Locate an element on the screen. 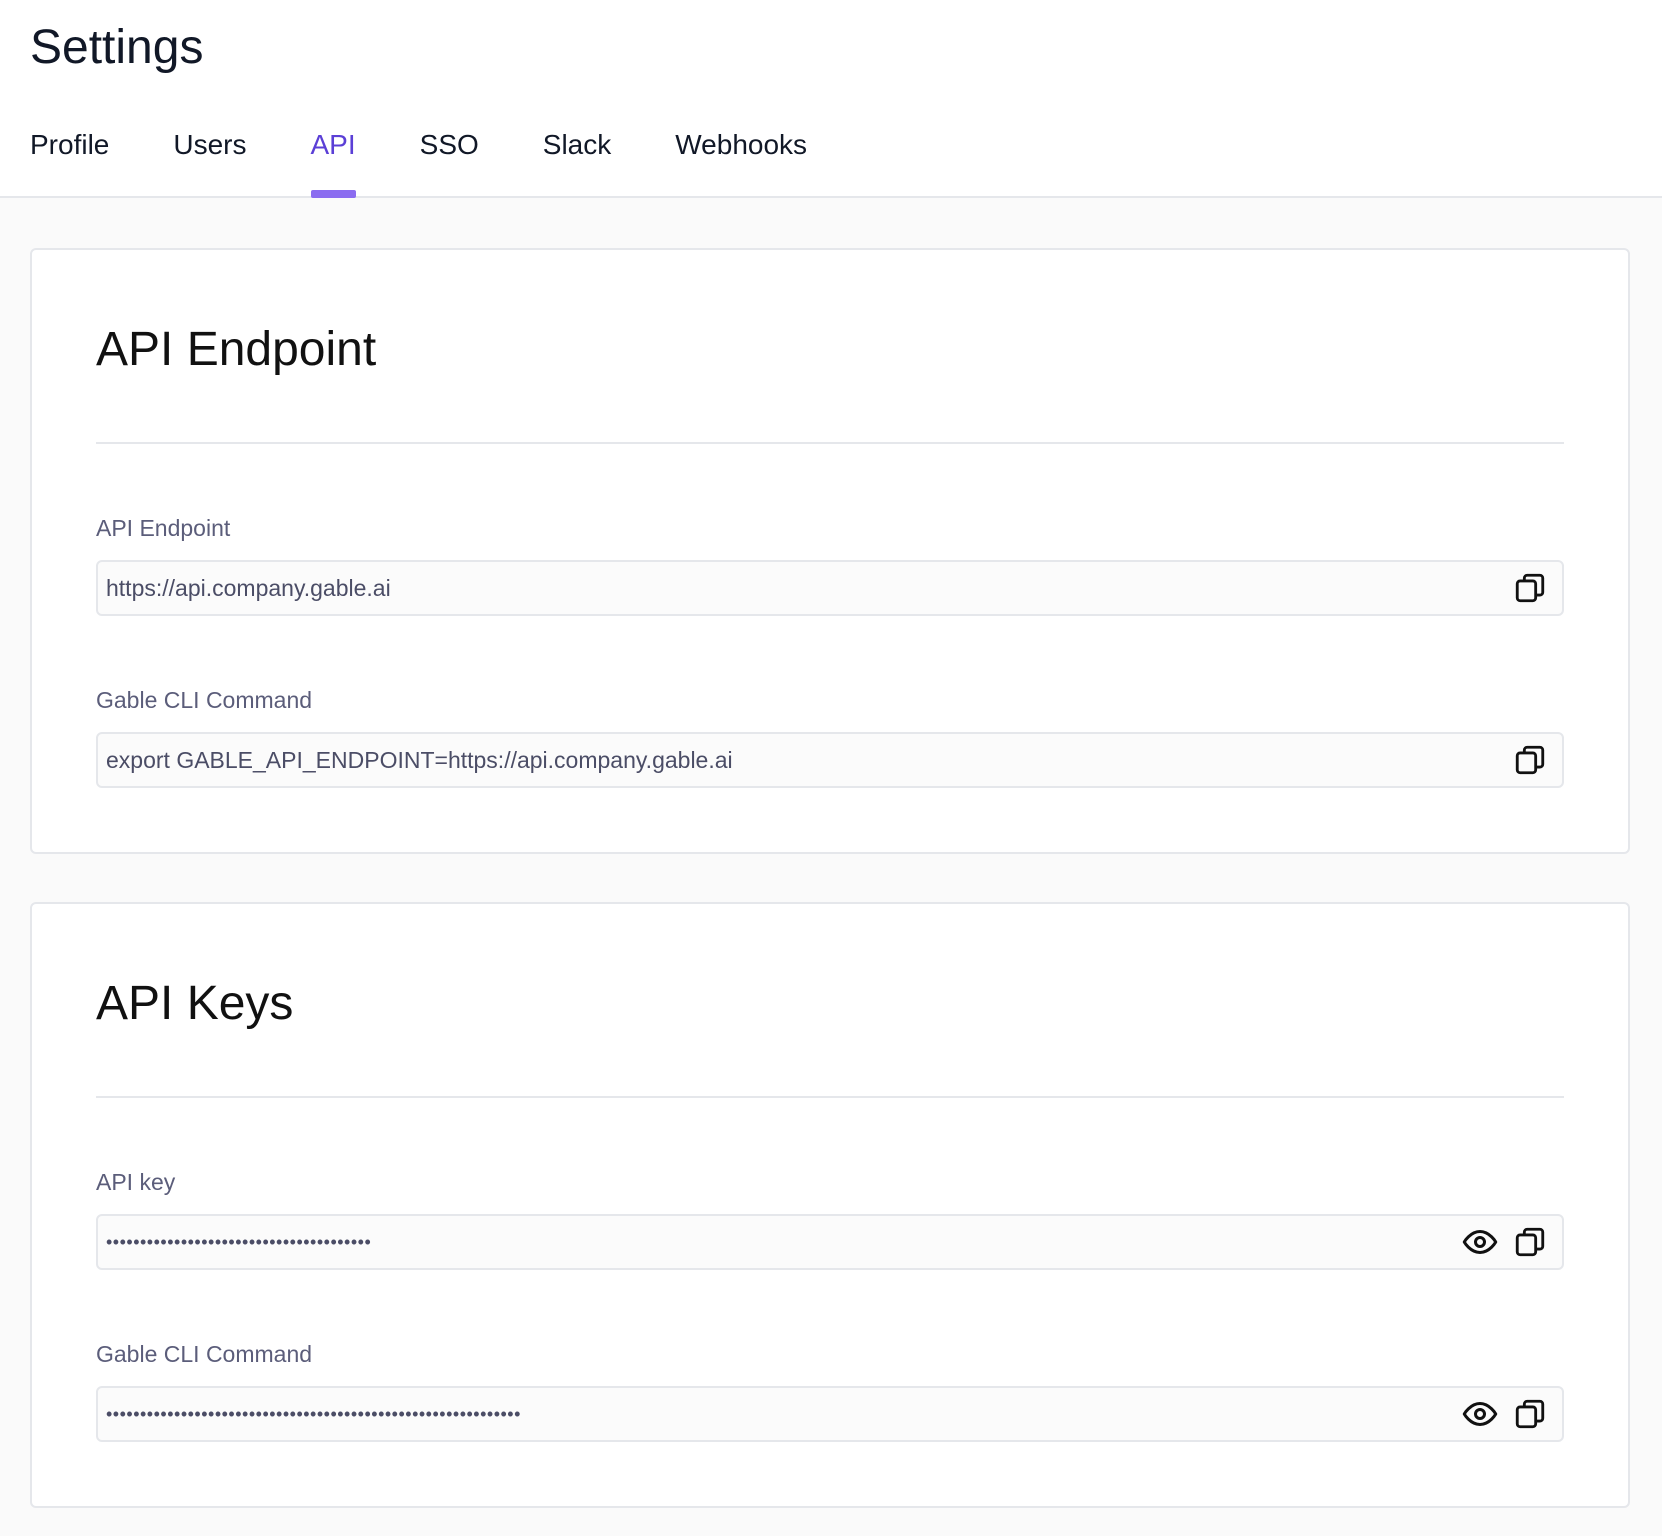 This screenshot has height=1536, width=1662. api-endpoint-value: https://api.company.gable.ai is located at coordinates (804, 588).